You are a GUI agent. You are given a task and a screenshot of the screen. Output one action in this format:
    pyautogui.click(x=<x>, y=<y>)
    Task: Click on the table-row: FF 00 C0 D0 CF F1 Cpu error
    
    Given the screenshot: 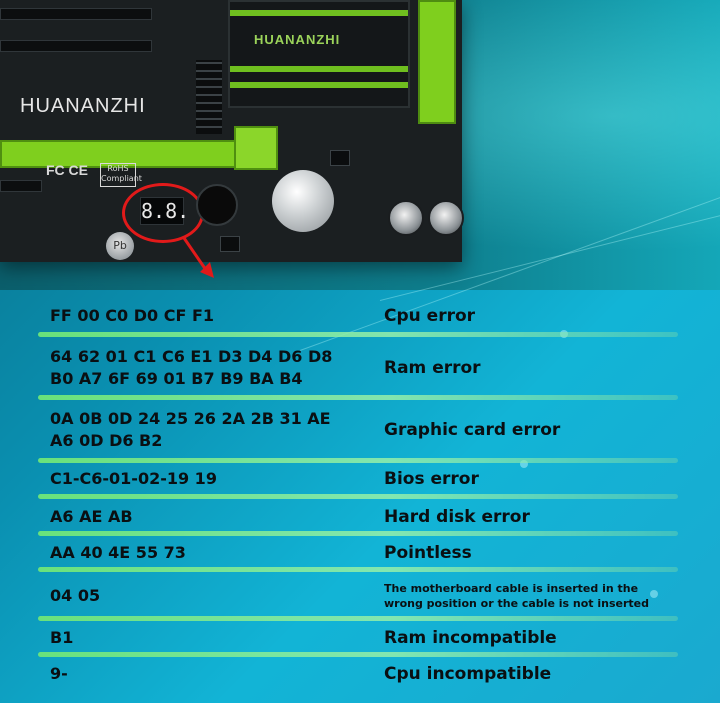 What is the action you would take?
    pyautogui.click(x=360, y=316)
    